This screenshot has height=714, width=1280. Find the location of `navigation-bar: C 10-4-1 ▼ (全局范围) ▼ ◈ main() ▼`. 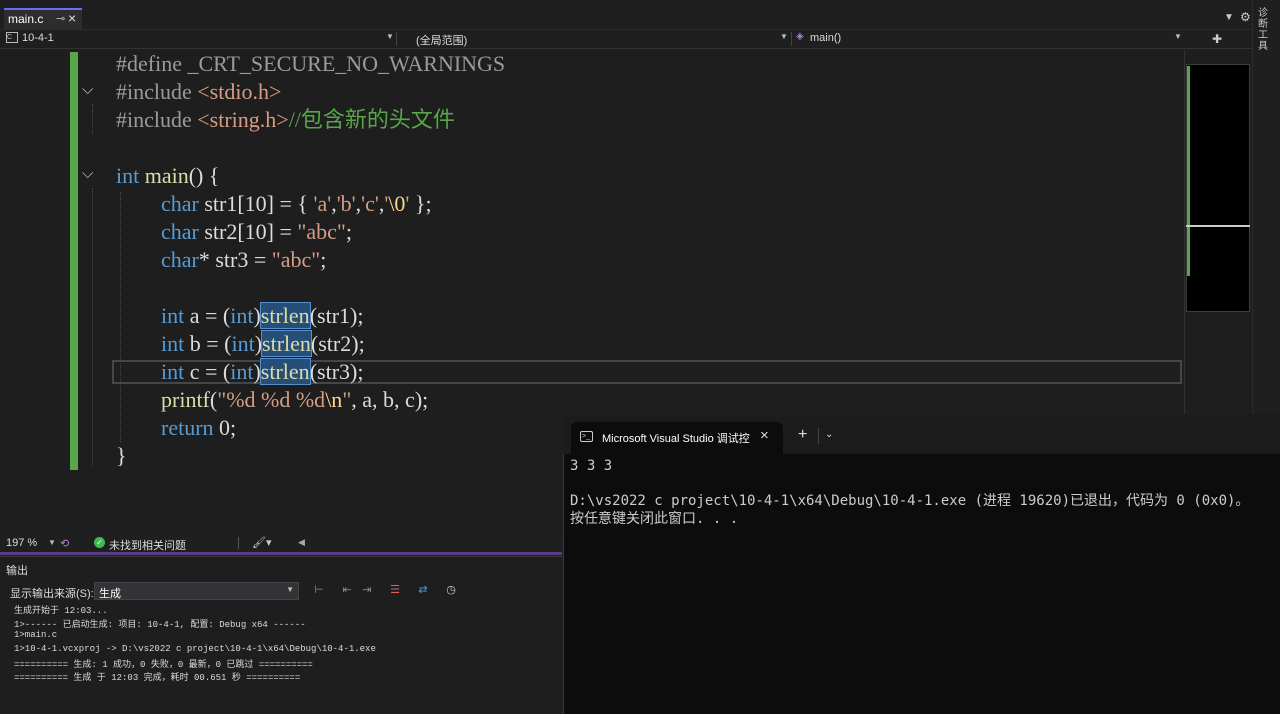

navigation-bar: C 10-4-1 ▼ (全局范围) ▼ ◈ main() ▼ is located at coordinates (626, 39).